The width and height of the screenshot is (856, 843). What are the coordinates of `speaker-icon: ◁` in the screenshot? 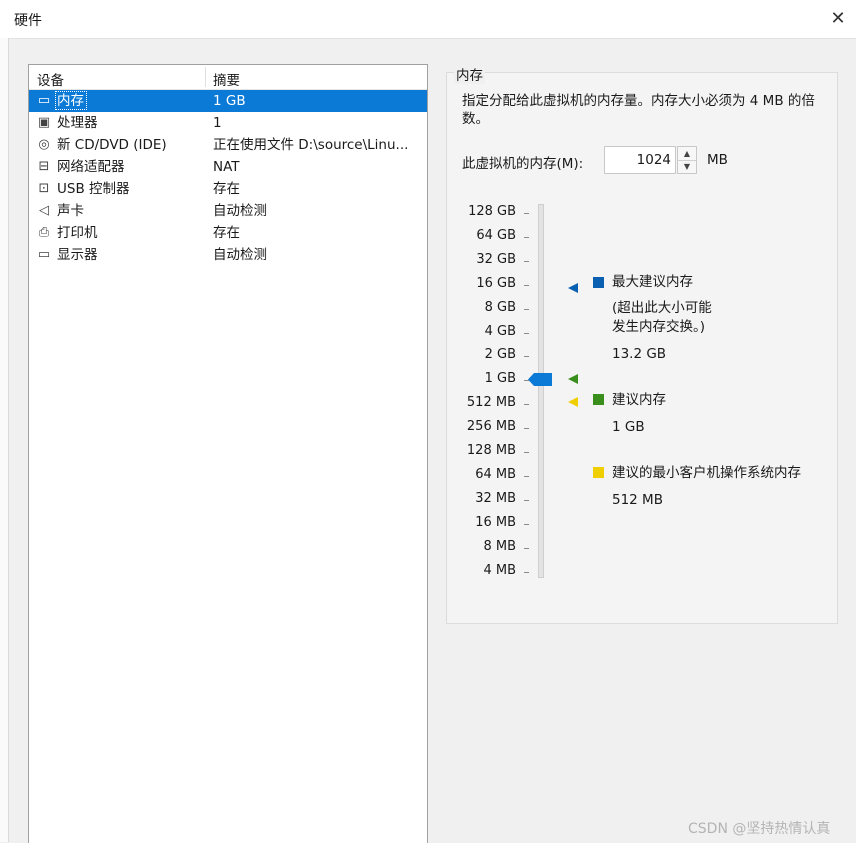 It's located at (44, 210).